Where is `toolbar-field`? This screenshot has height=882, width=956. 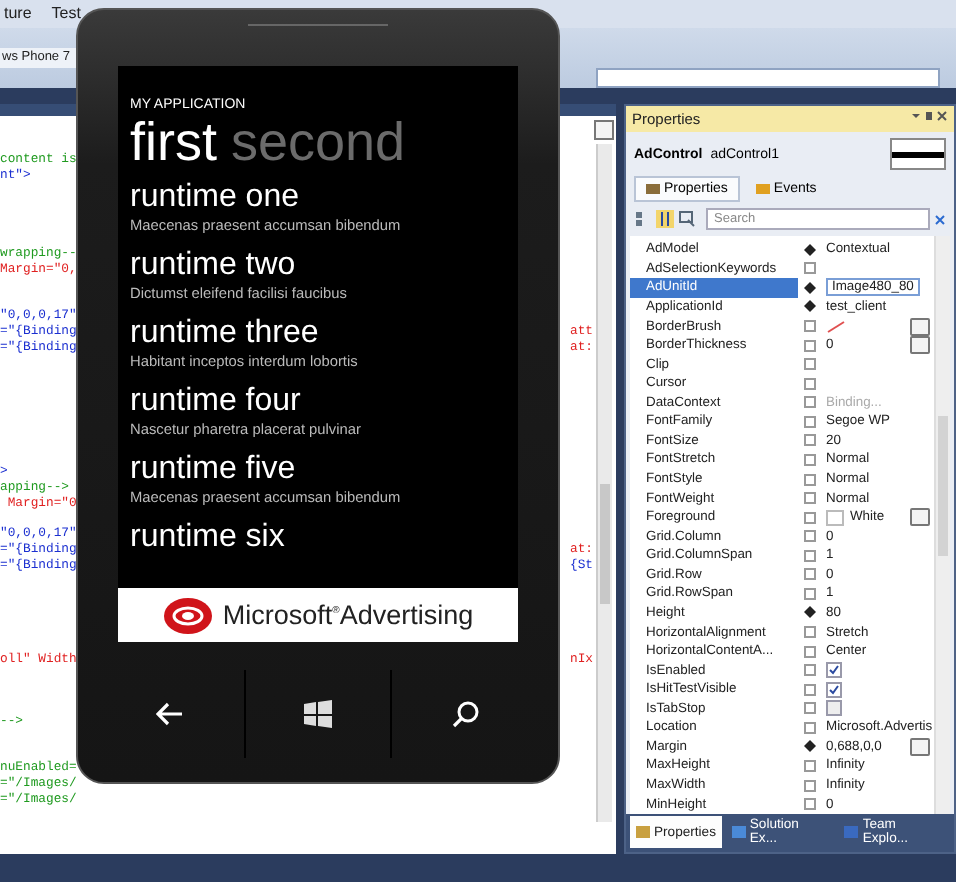
toolbar-field is located at coordinates (768, 78).